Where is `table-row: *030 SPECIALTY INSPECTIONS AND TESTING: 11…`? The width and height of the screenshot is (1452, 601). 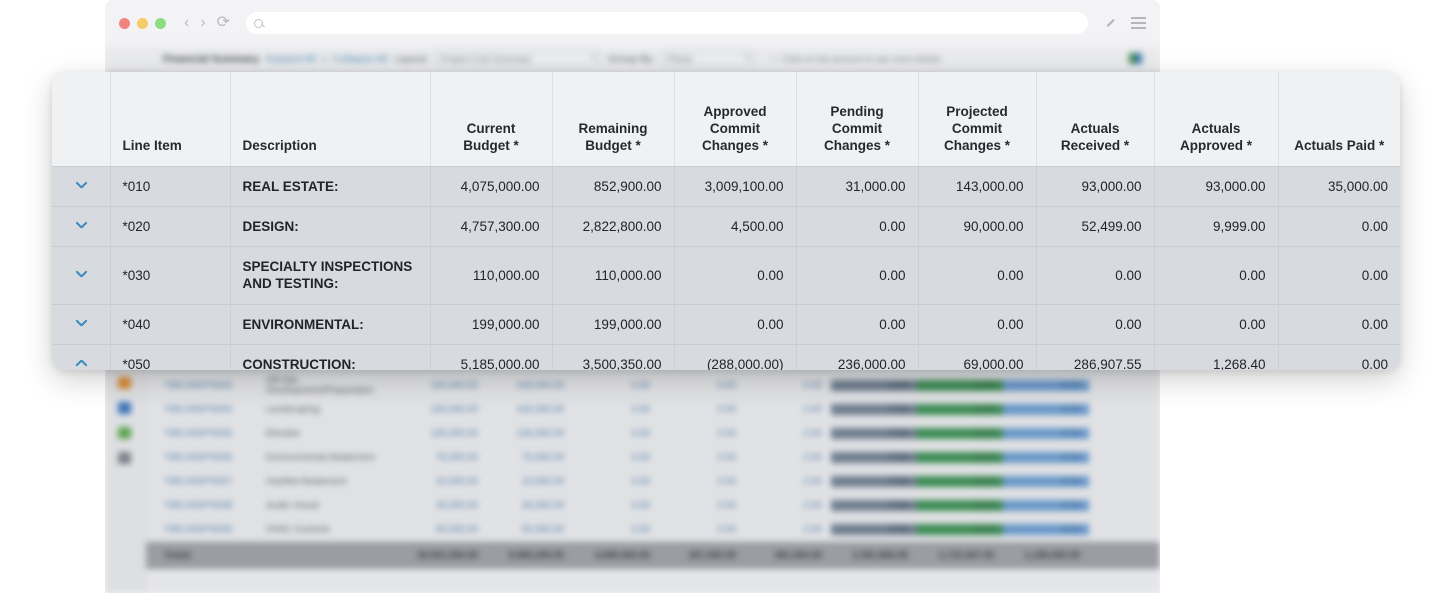
table-row: *030 SPECIALTY INSPECTIONS AND TESTING: 11… is located at coordinates (726, 275).